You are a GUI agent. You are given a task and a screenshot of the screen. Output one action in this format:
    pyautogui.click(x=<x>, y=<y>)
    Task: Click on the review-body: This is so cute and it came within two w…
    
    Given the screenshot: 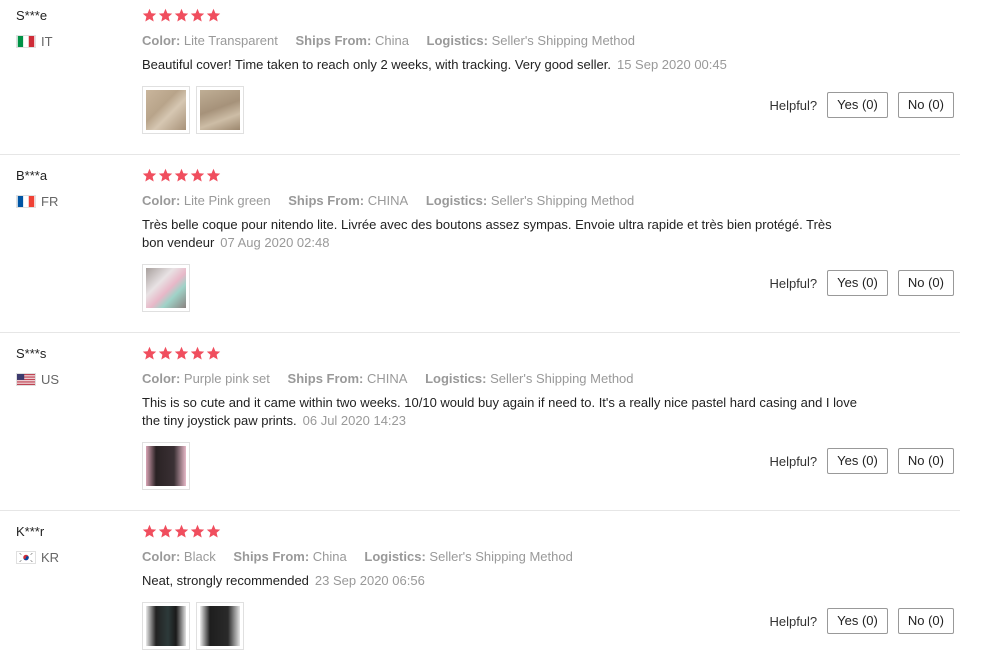 What is the action you would take?
    pyautogui.click(x=499, y=411)
    